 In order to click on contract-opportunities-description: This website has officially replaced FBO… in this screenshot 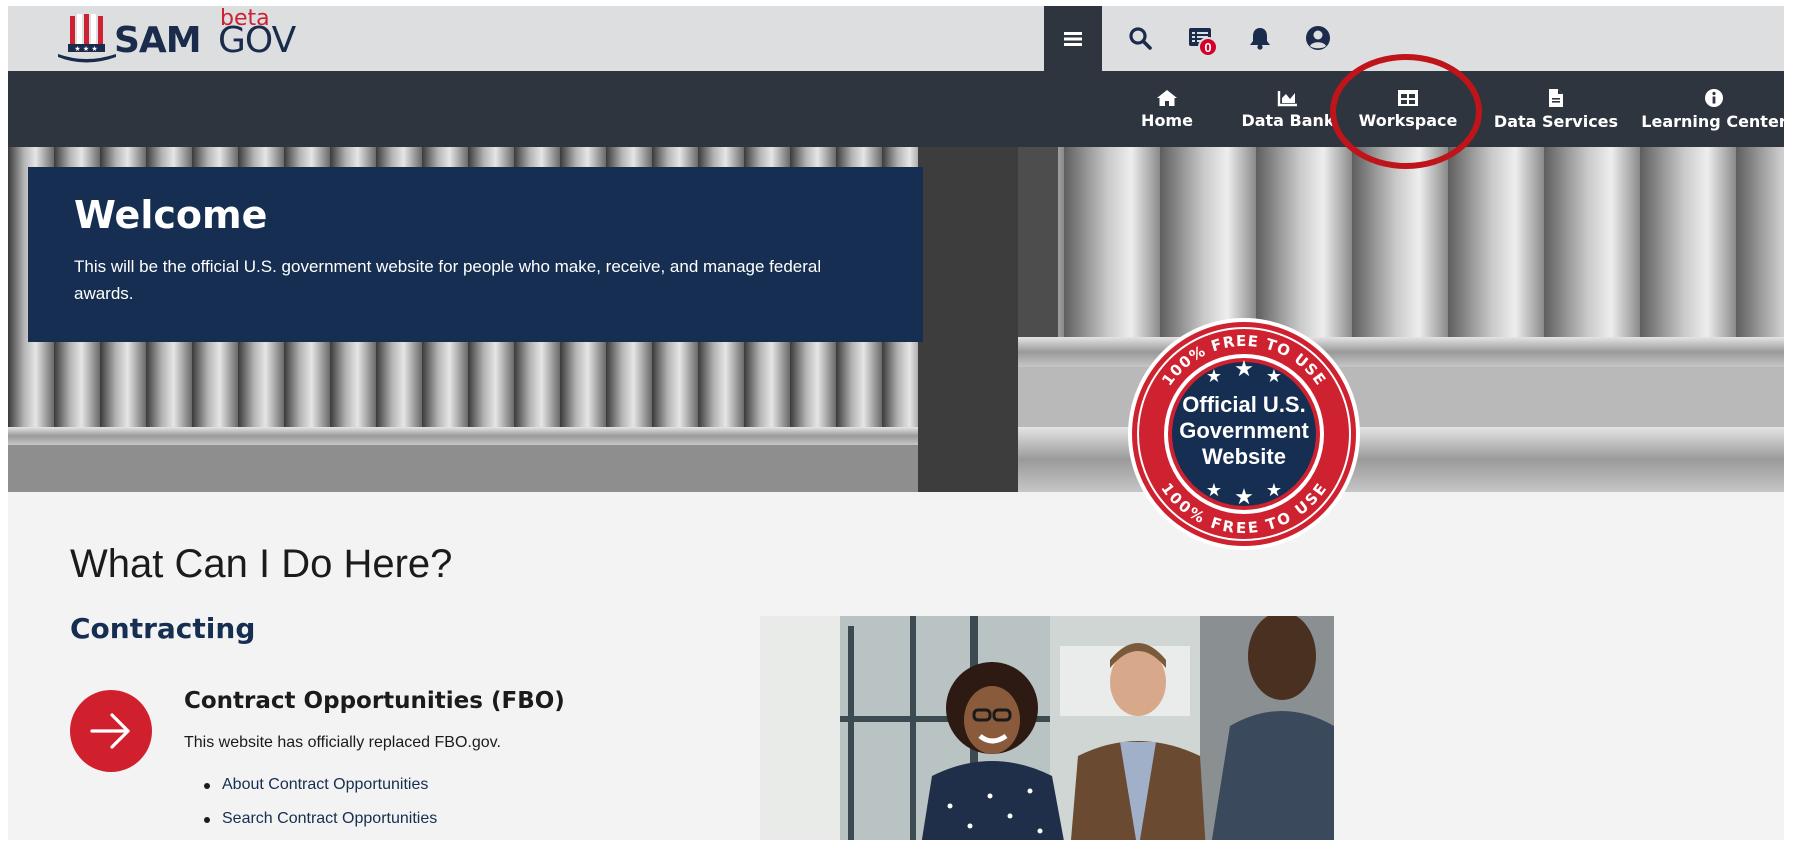, I will do `click(342, 742)`.